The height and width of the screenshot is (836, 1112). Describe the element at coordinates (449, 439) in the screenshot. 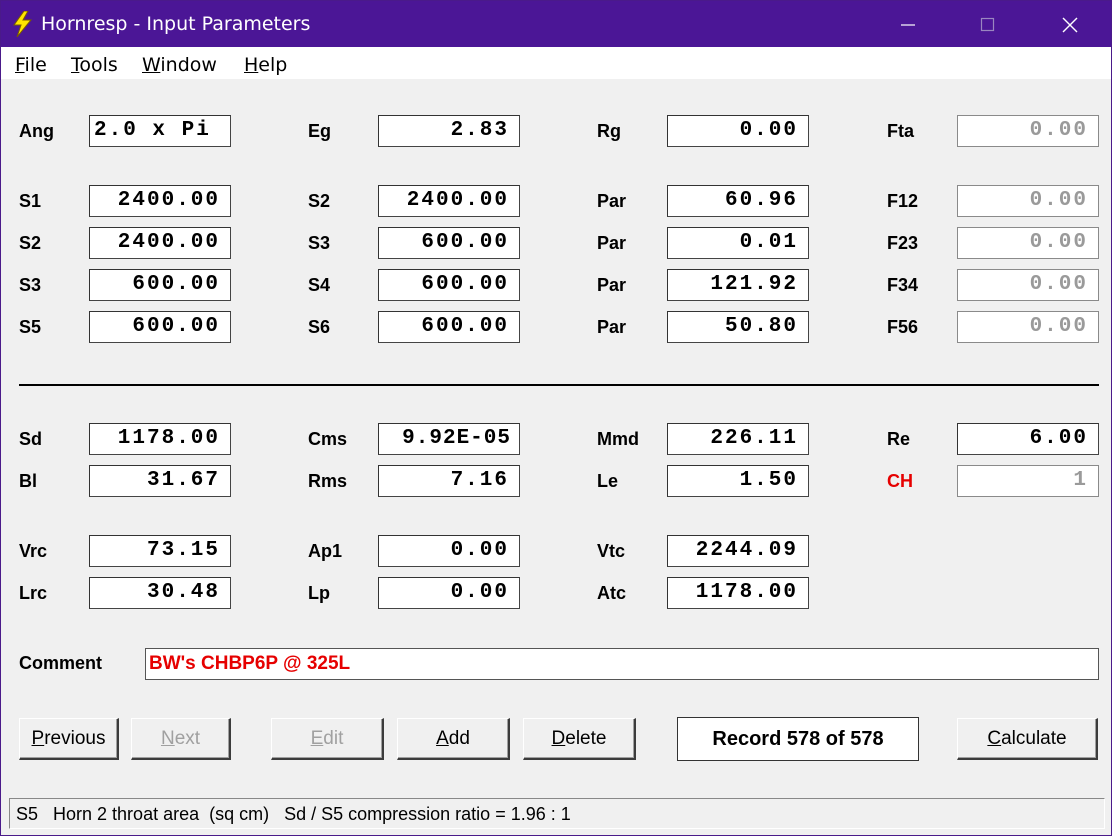

I see `cms-field: 9.92E-05` at that location.